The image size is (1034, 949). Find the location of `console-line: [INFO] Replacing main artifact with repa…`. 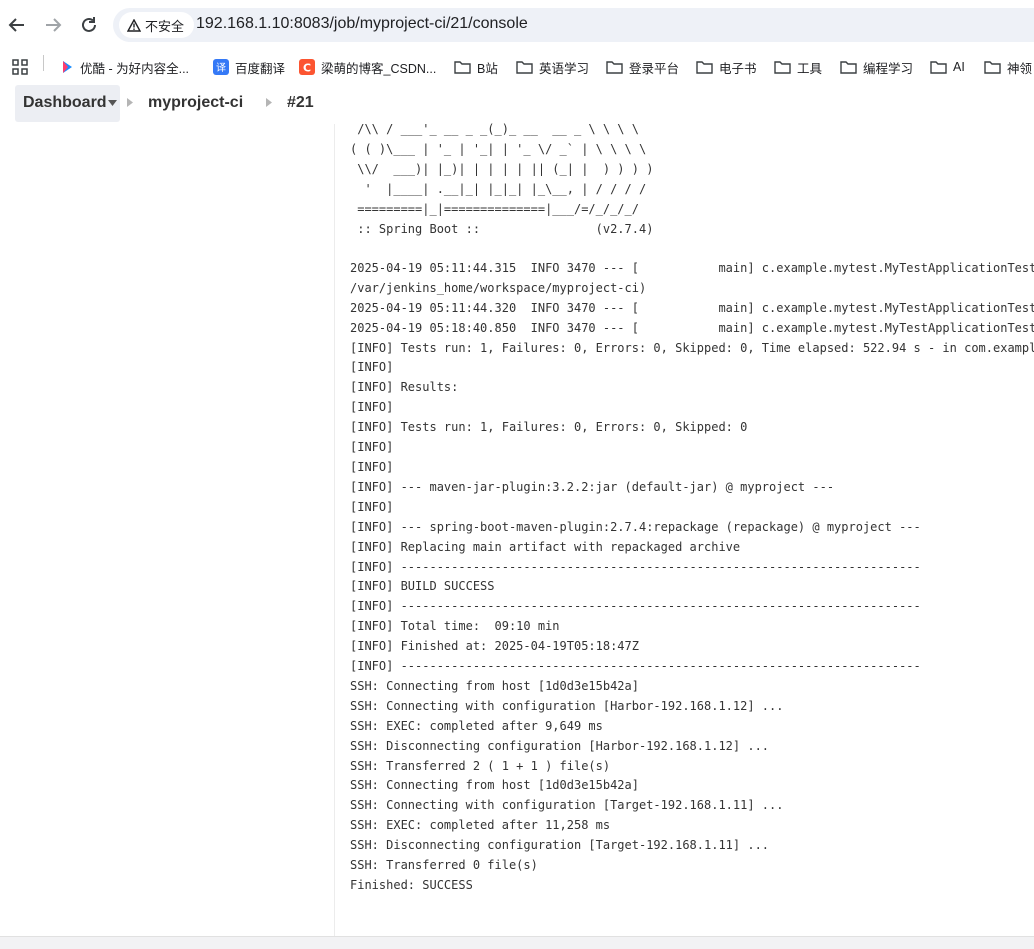

console-line: [INFO] Replacing main artifact with repa… is located at coordinates (545, 546).